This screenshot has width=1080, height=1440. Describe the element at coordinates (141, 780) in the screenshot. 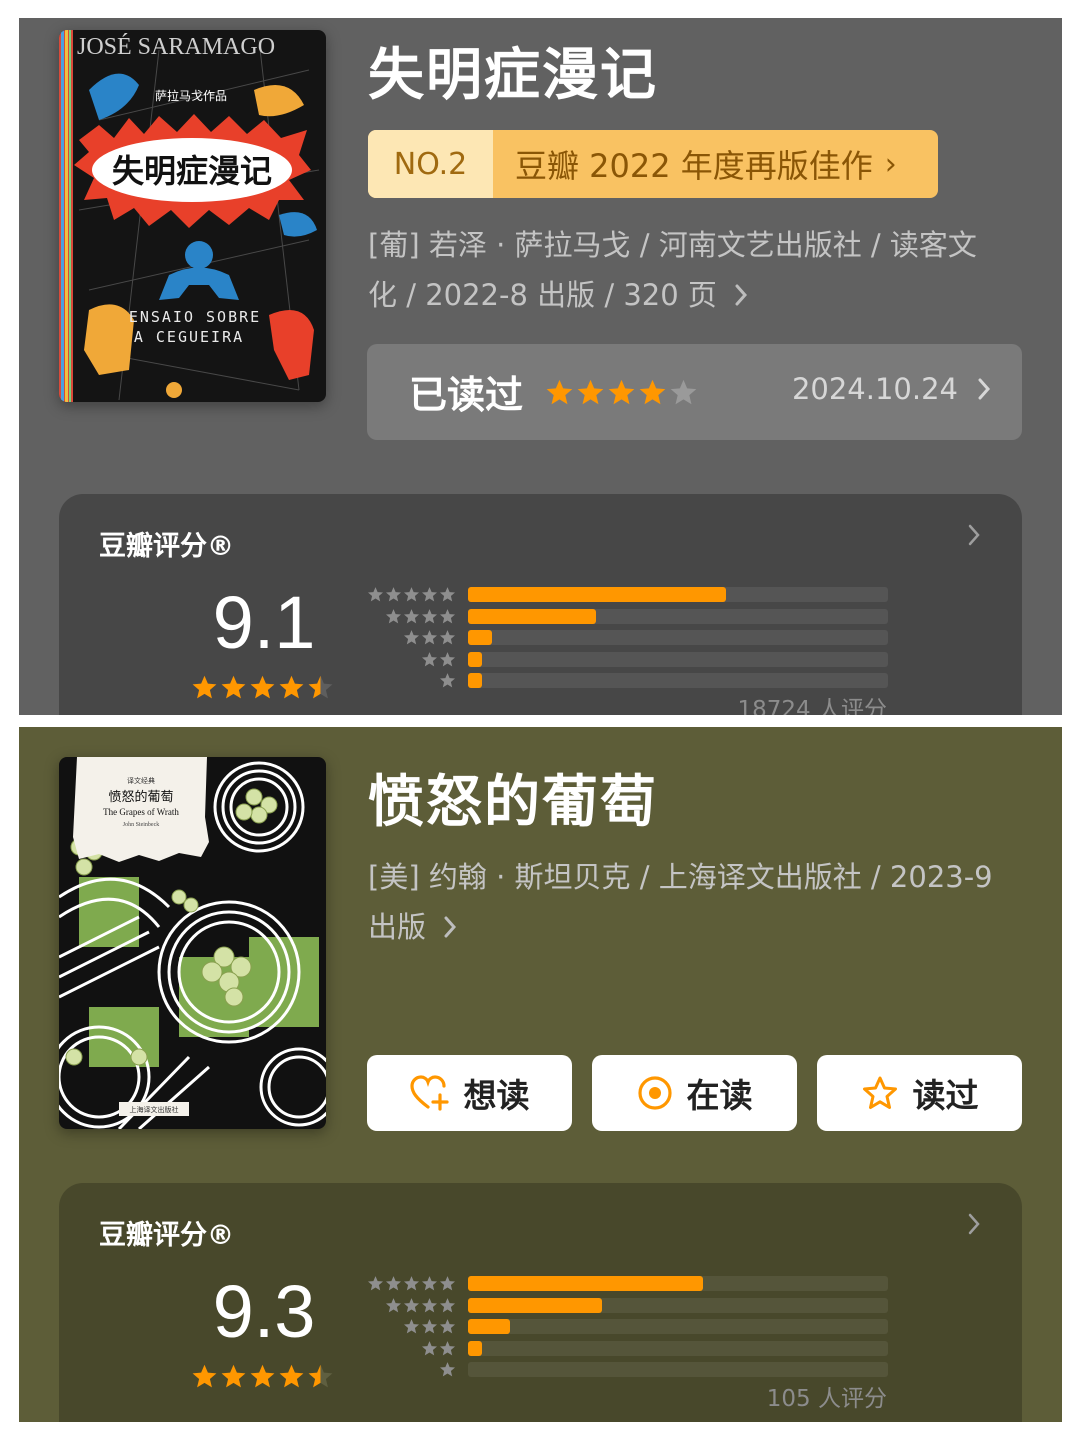

I see `svg-text: 译文经典` at that location.